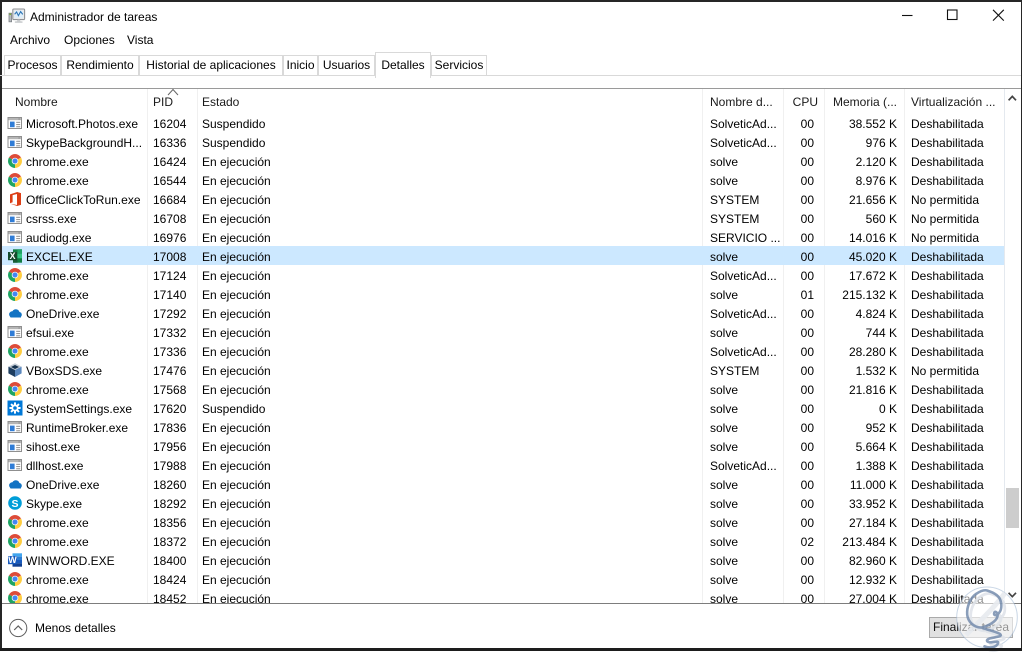 The image size is (1022, 653). I want to click on svg-text: X, so click(12, 256).